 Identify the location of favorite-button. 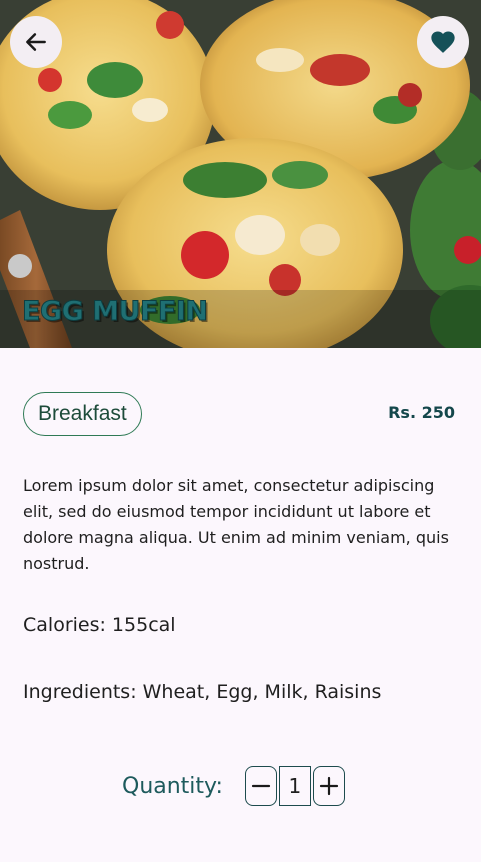
(443, 42).